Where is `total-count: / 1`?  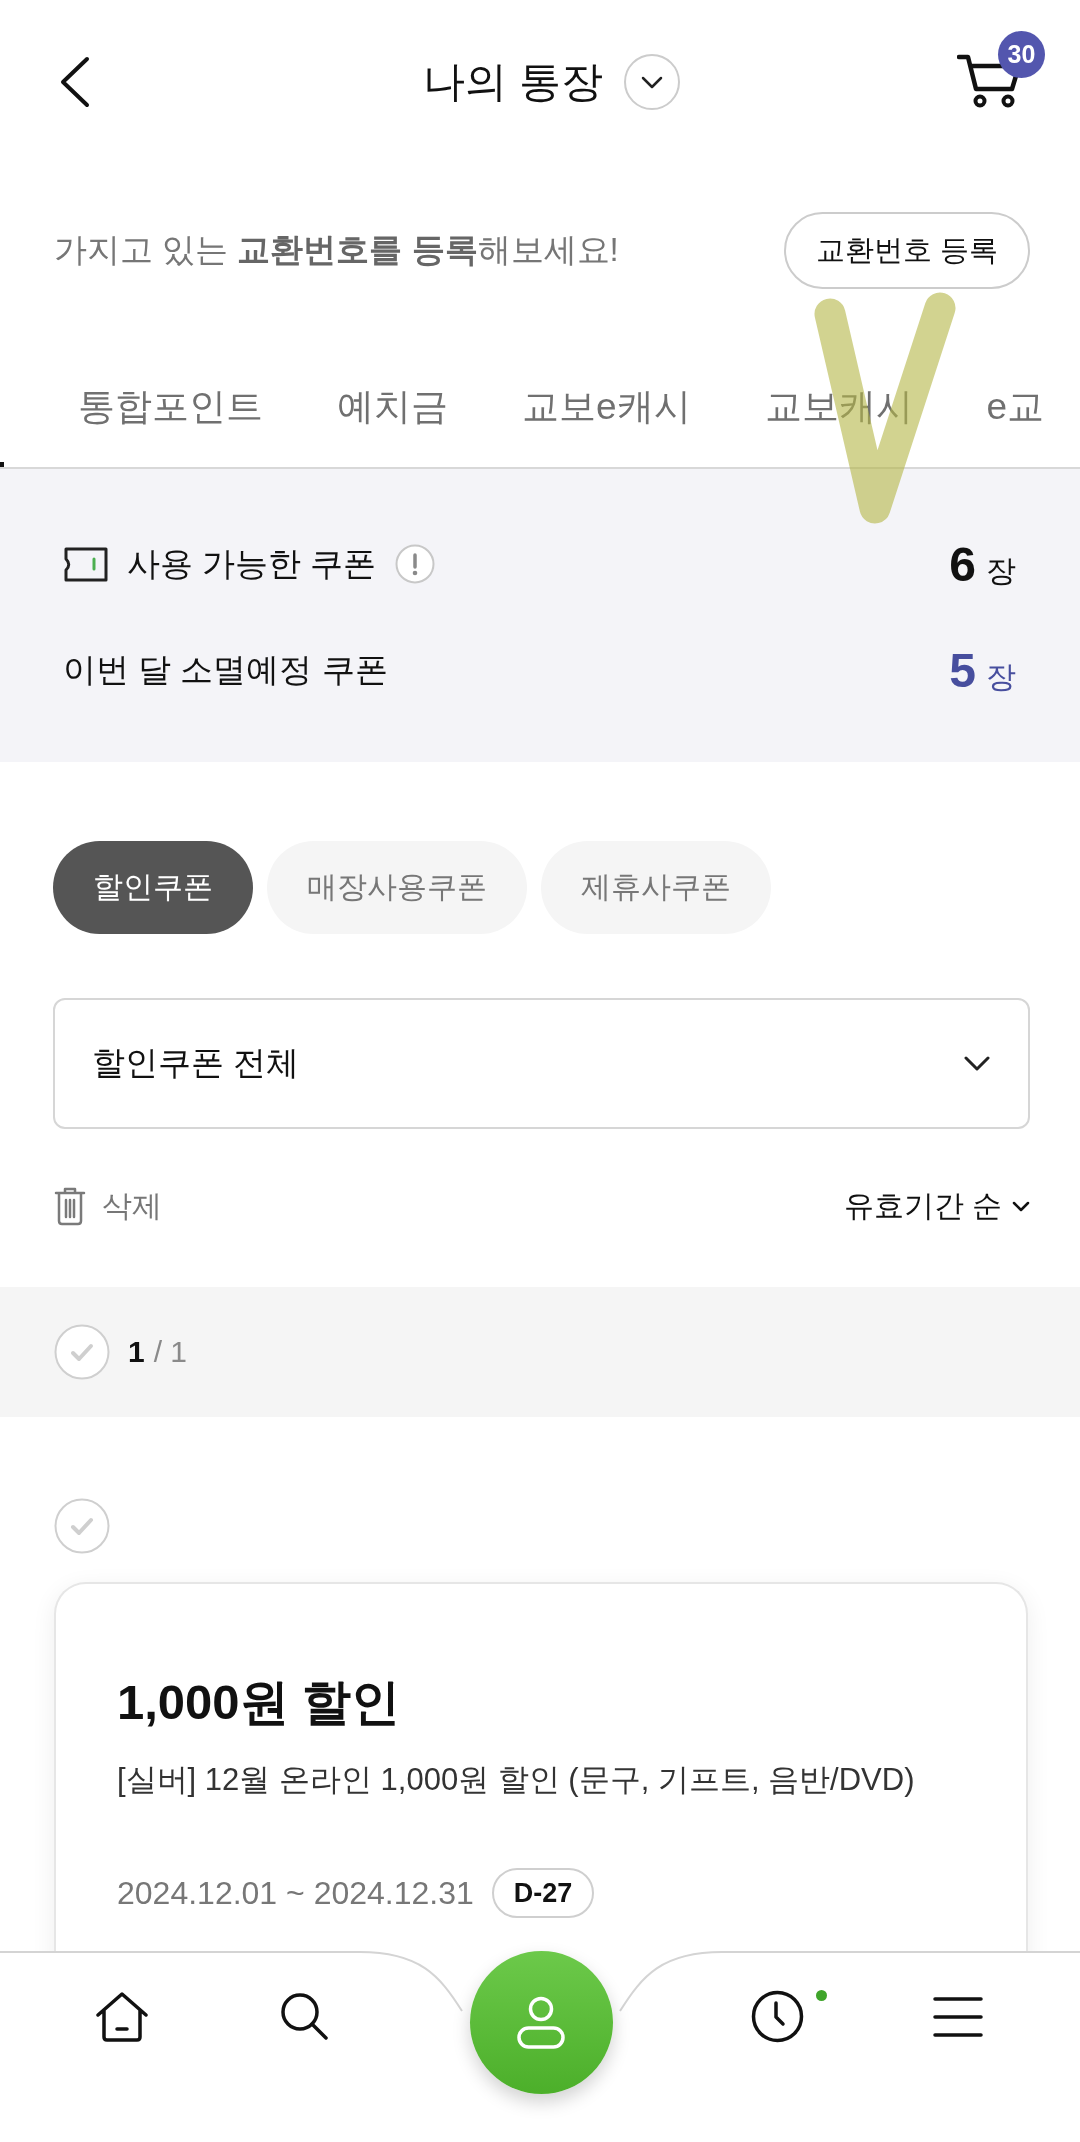 total-count: / 1 is located at coordinates (170, 1352).